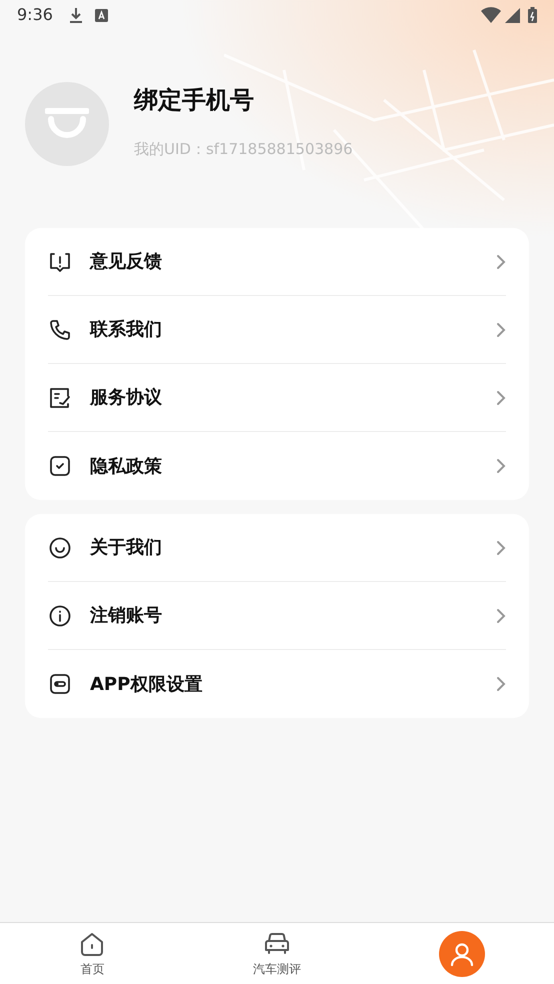 The image size is (554, 984). What do you see at coordinates (60, 398) in the screenshot?
I see `document-edit-icon` at bounding box center [60, 398].